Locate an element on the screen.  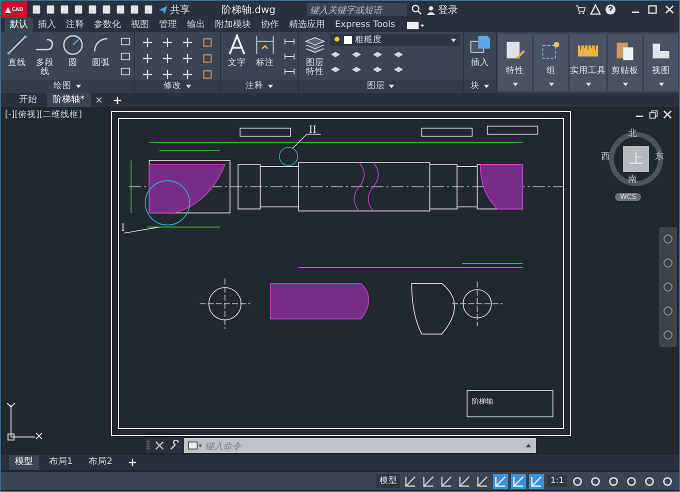
ribbon-tab: 插入 is located at coordinates (47, 25).